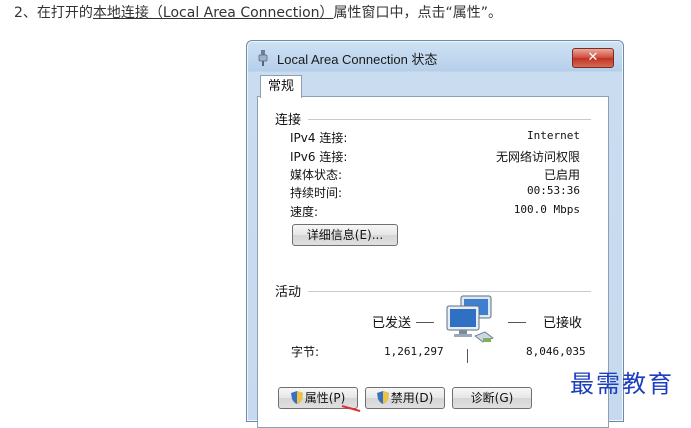 This screenshot has width=691, height=428. Describe the element at coordinates (325, 398) in the screenshot. I see `properties-label: 属性(P)` at that location.